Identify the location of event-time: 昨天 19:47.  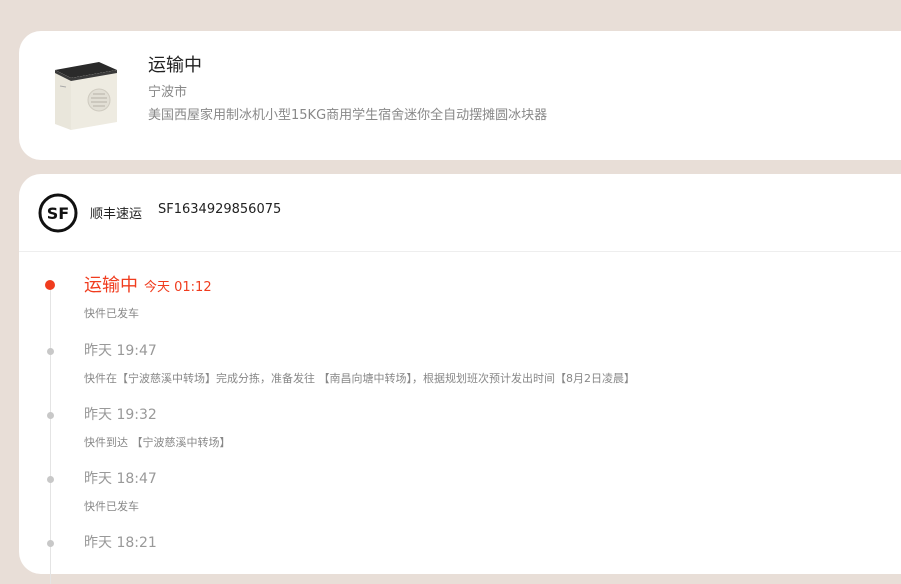
(120, 351).